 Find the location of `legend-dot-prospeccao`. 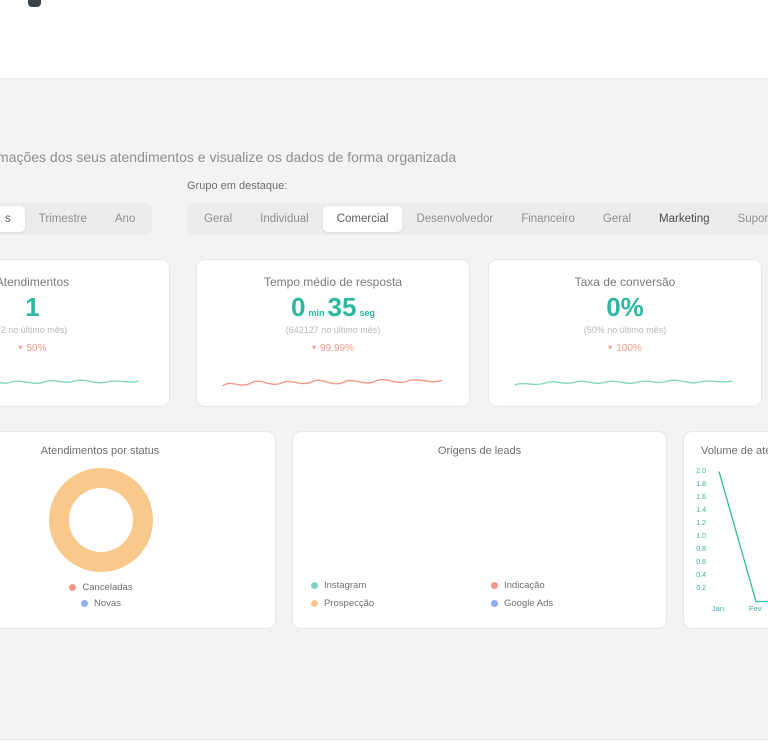

legend-dot-prospeccao is located at coordinates (314, 603).